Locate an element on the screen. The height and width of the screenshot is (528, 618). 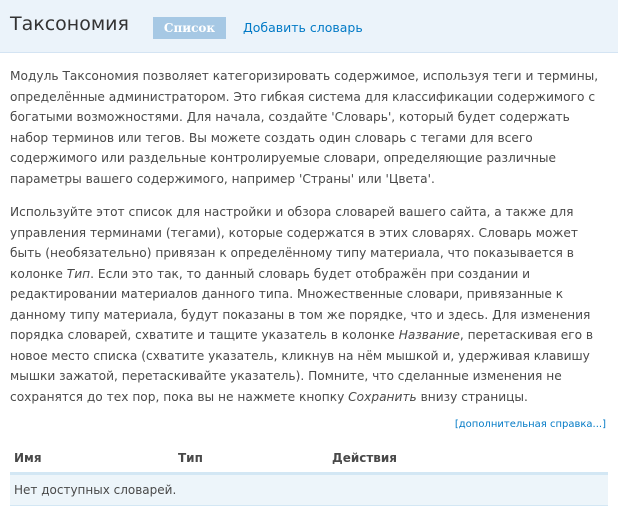
table-row: Нет доступных словарей. is located at coordinates (309, 489).